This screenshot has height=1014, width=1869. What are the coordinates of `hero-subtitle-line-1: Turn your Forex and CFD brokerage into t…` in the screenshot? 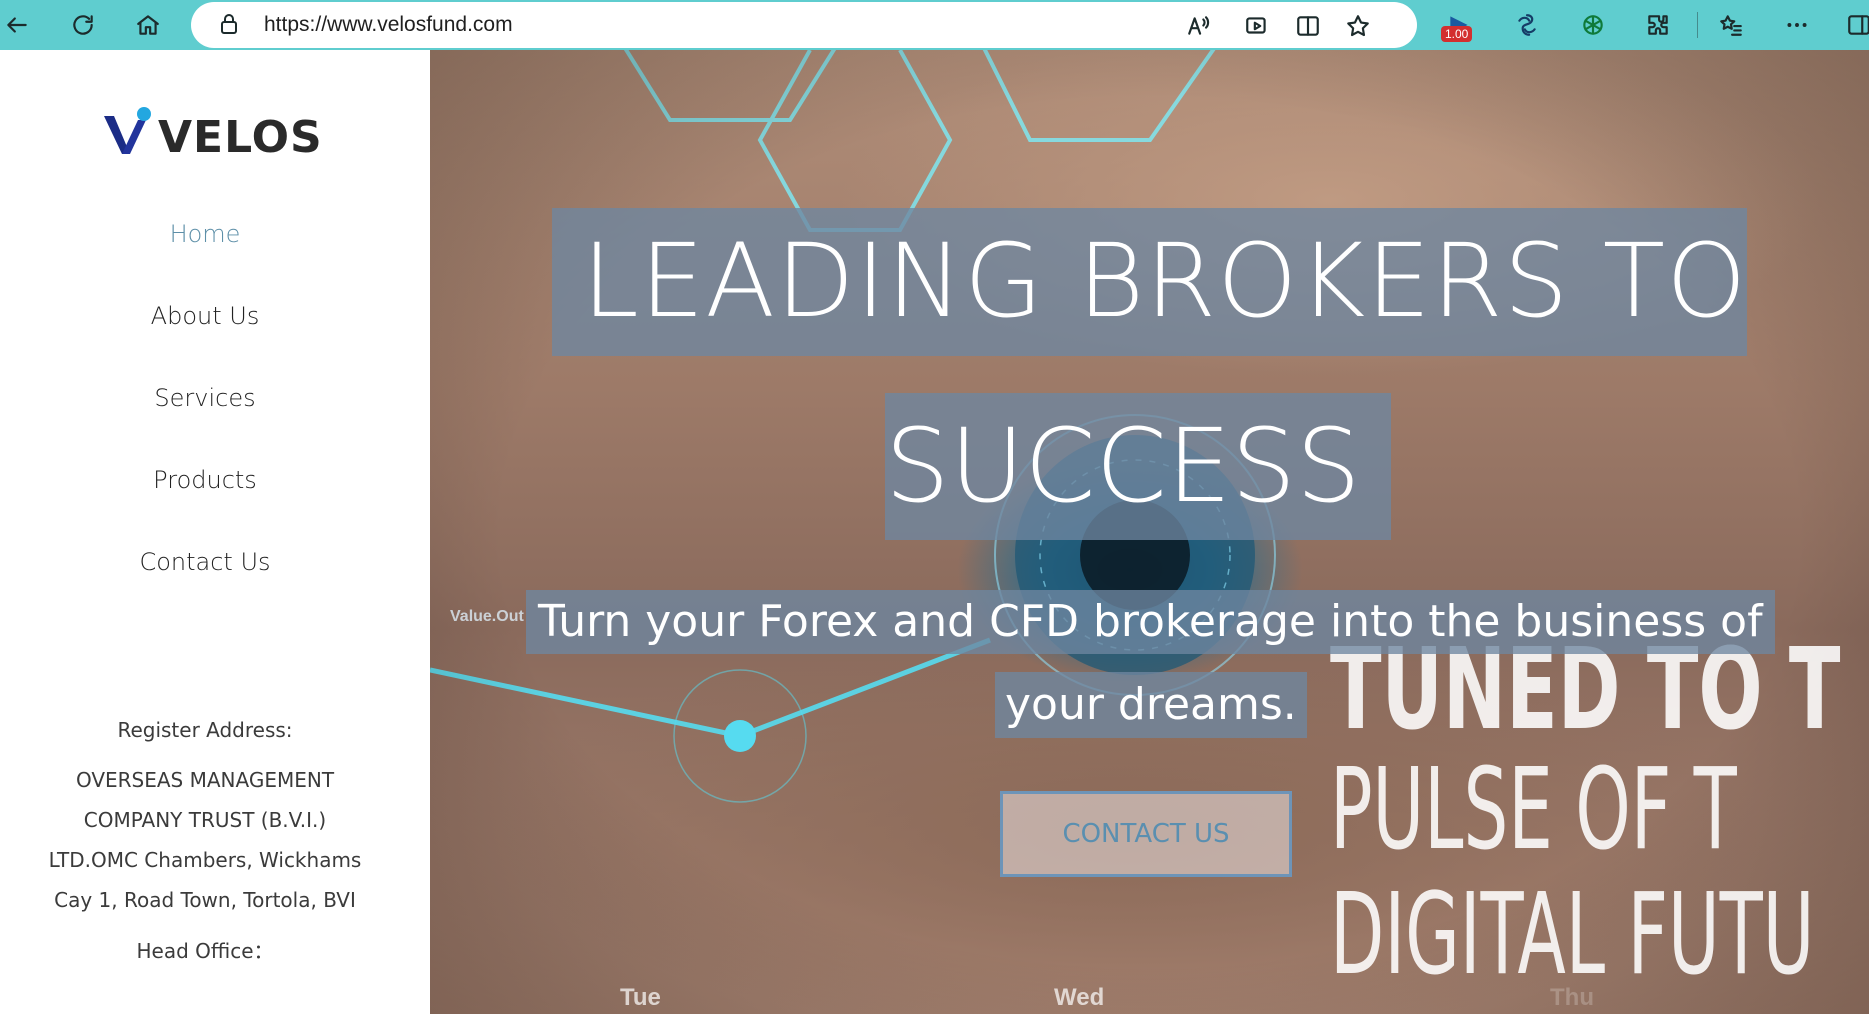 It's located at (1150, 622).